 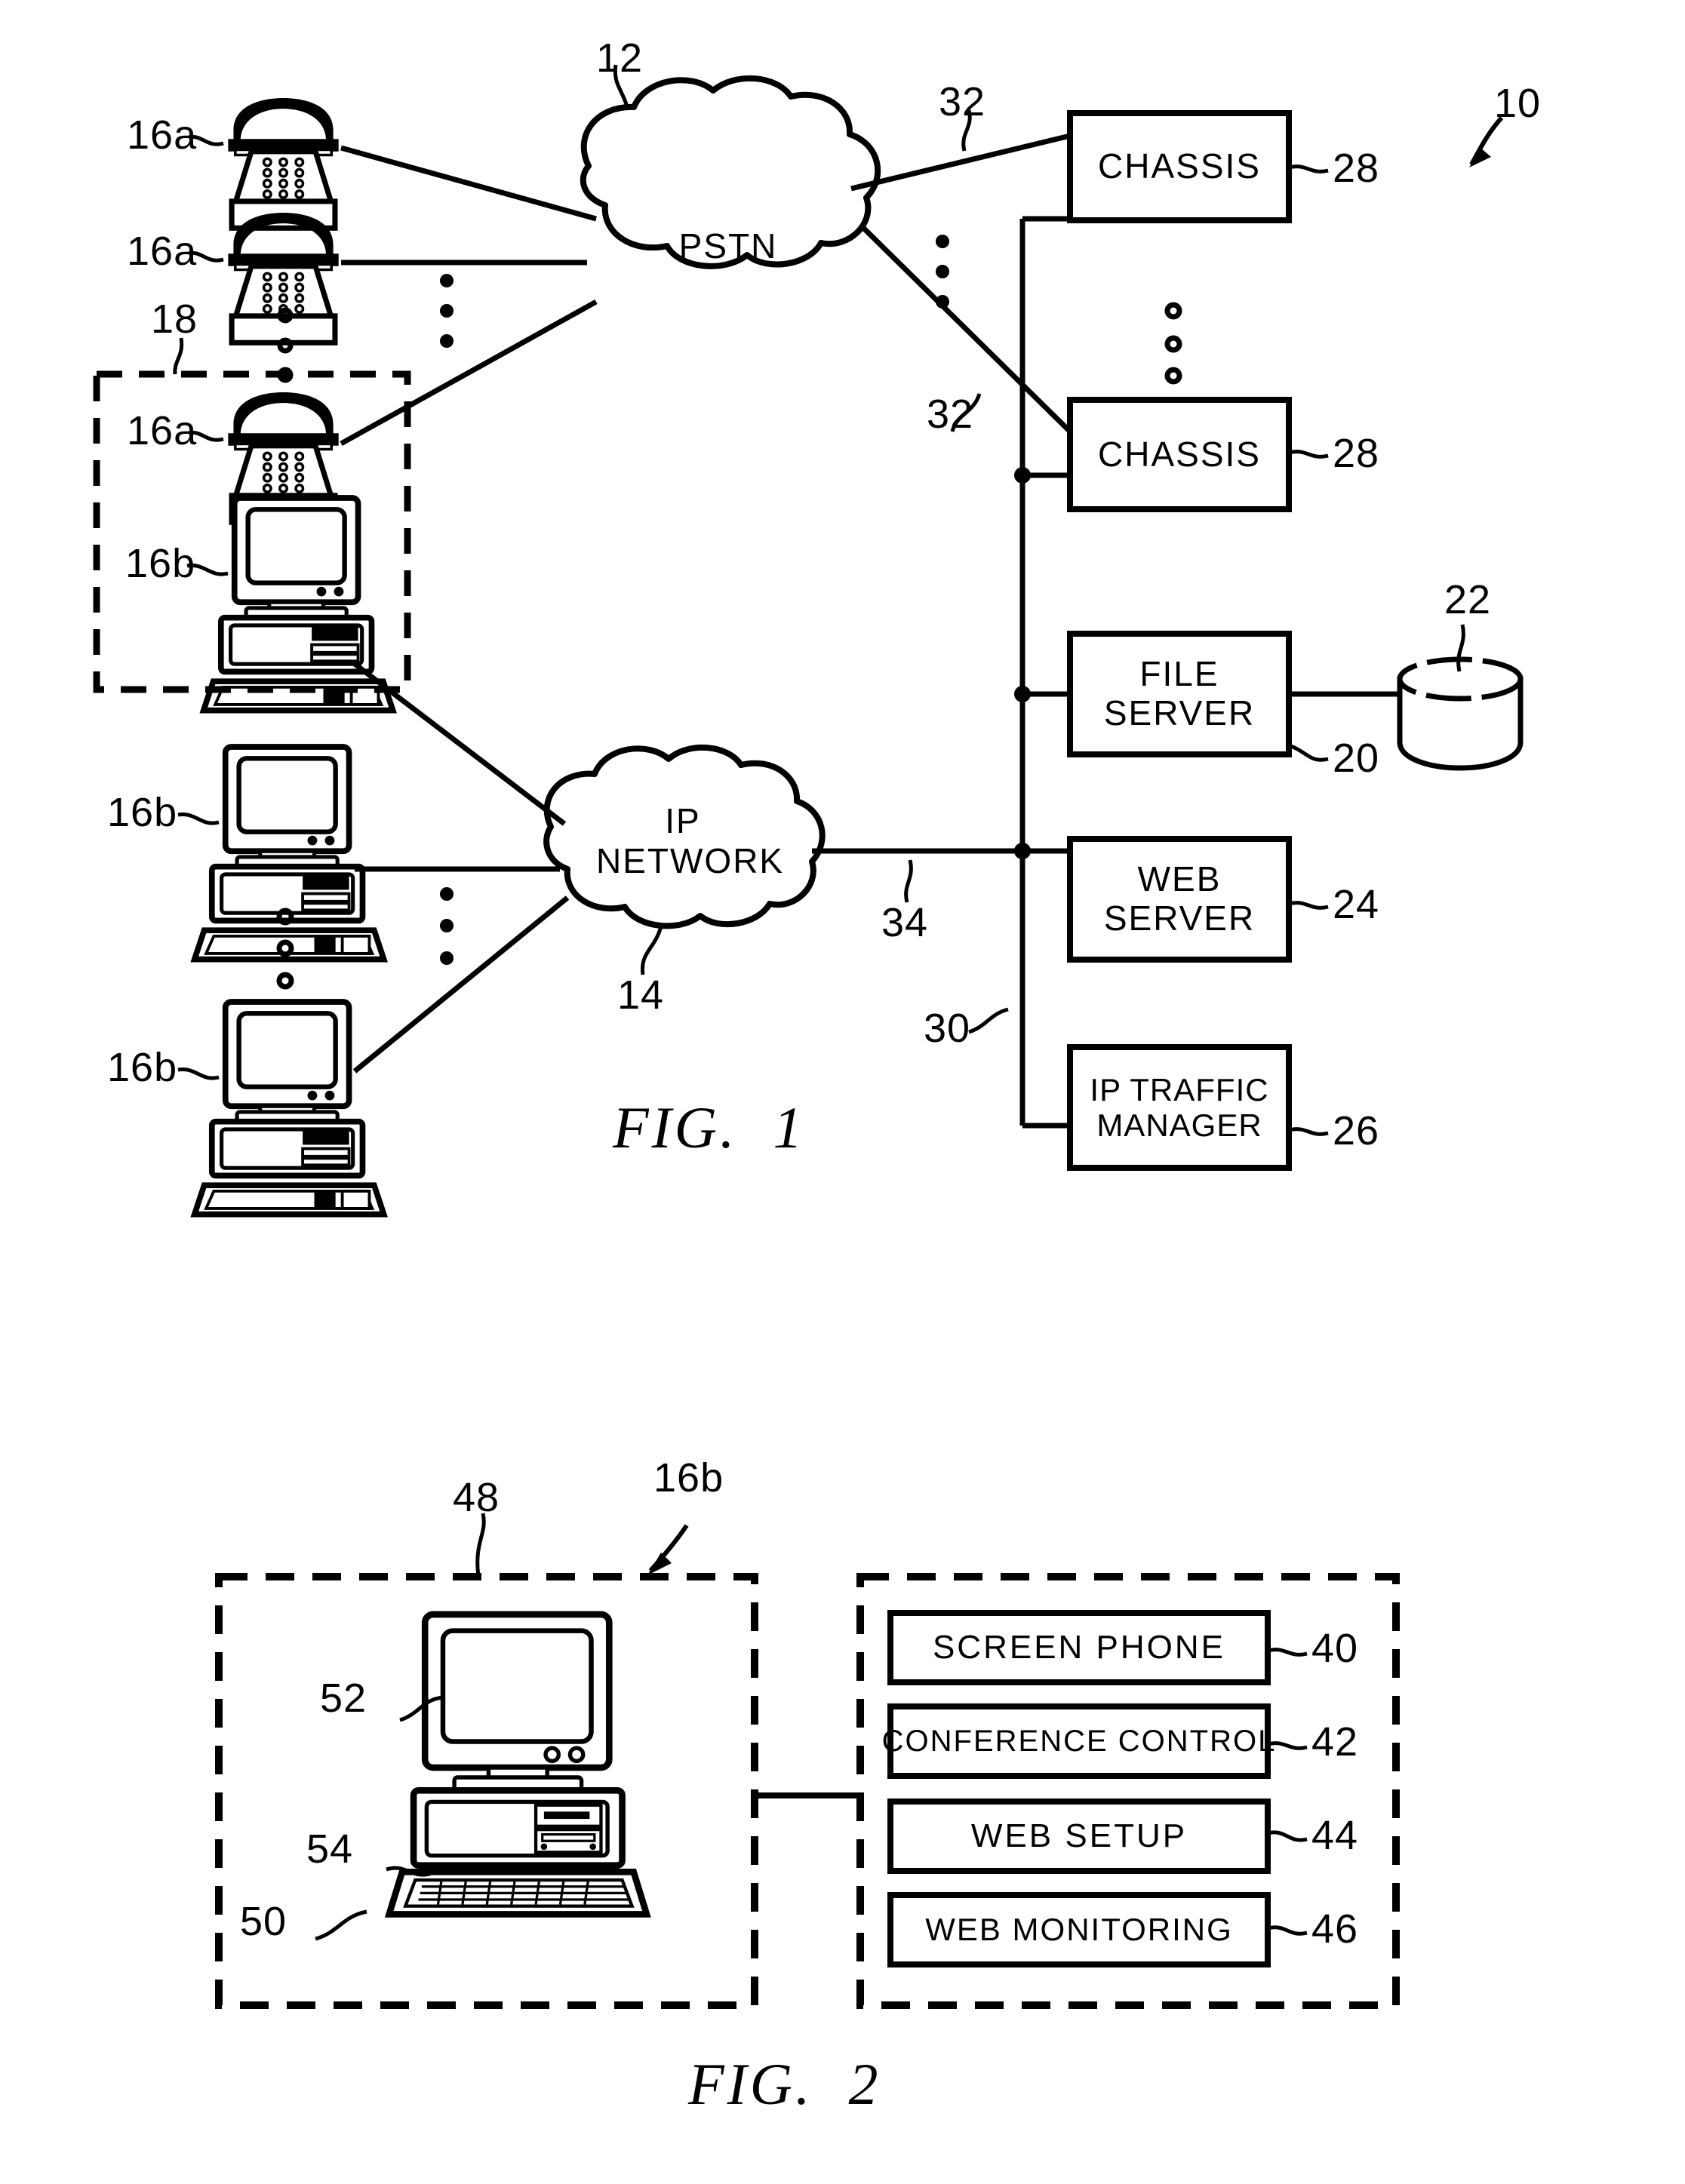 What do you see at coordinates (160, 563) in the screenshot?
I see `ref-16b-1: 16b` at bounding box center [160, 563].